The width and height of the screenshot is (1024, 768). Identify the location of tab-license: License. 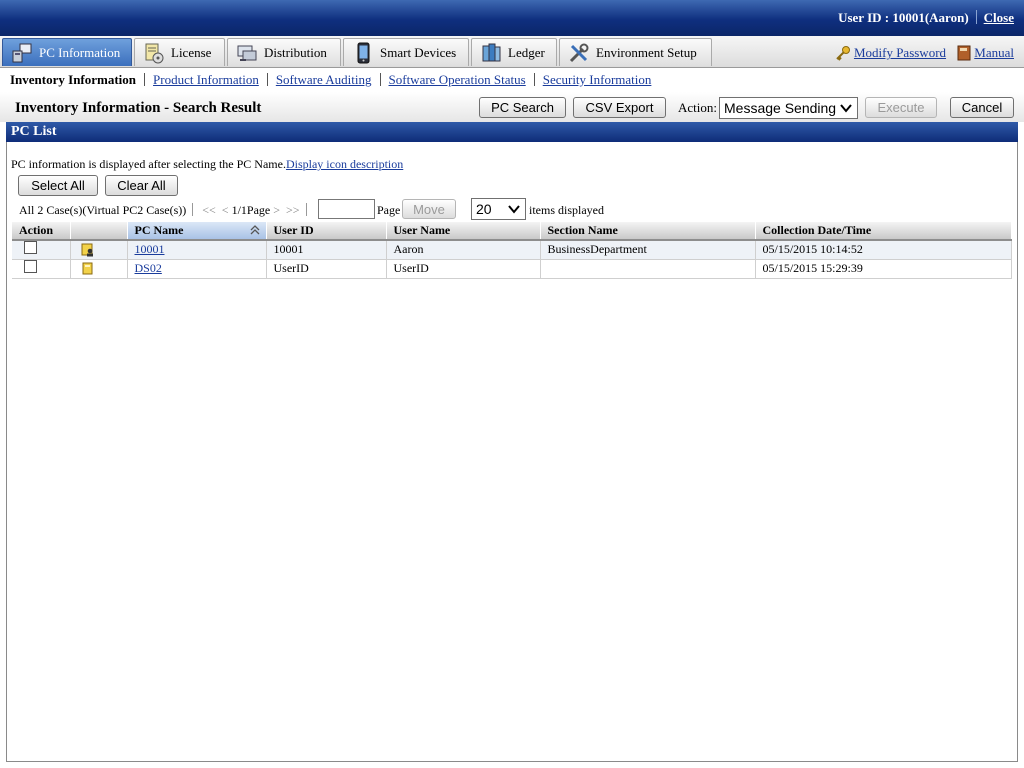
(179, 52).